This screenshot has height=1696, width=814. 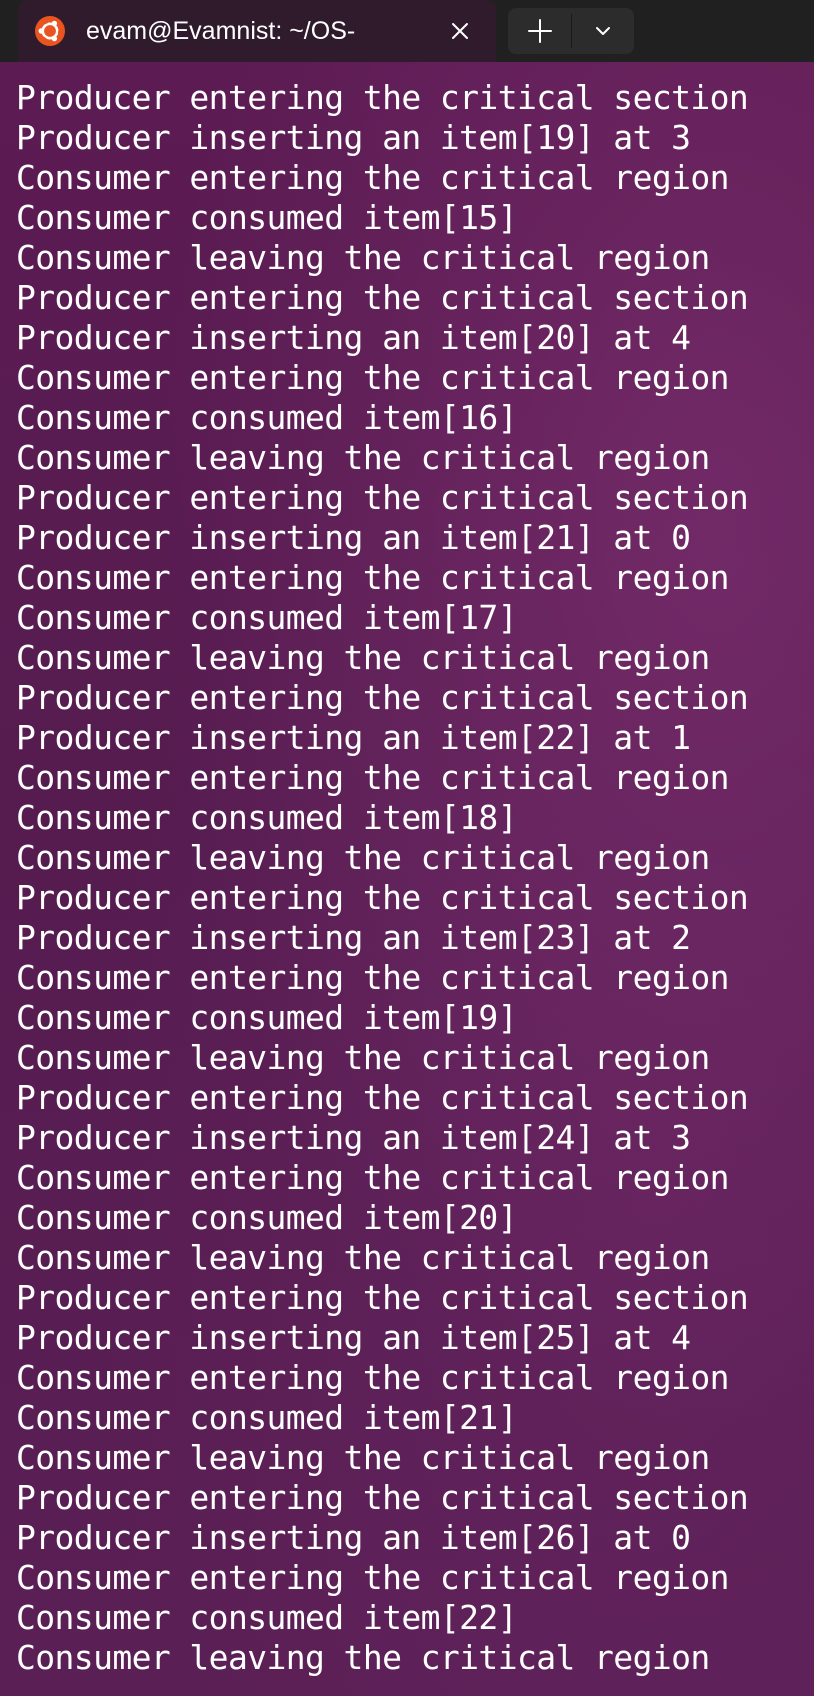 I want to click on output-line: Producer inserting an item[26] at 0, so click(x=353, y=1537).